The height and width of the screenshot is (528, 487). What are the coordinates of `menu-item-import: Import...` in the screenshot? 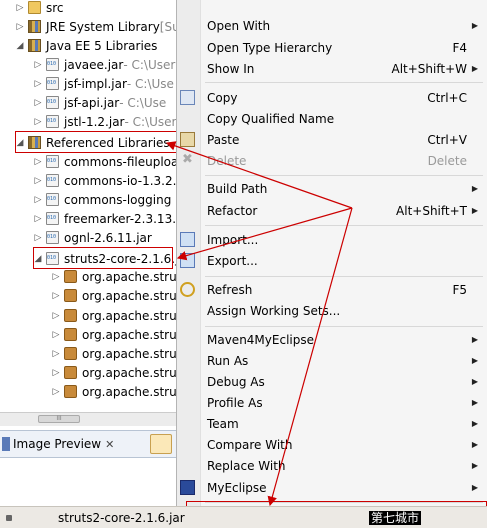 It's located at (331, 239).